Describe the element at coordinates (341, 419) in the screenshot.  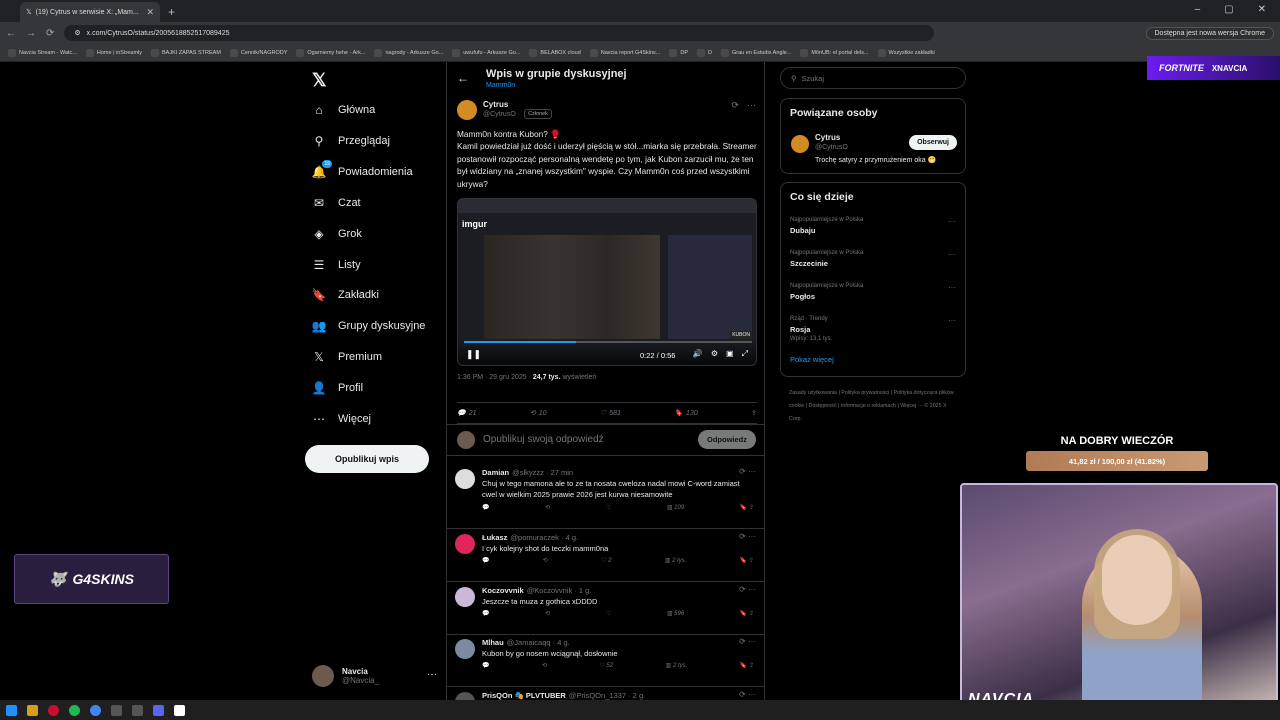
I see `nav-item-10: ⋯ Więcej` at that location.